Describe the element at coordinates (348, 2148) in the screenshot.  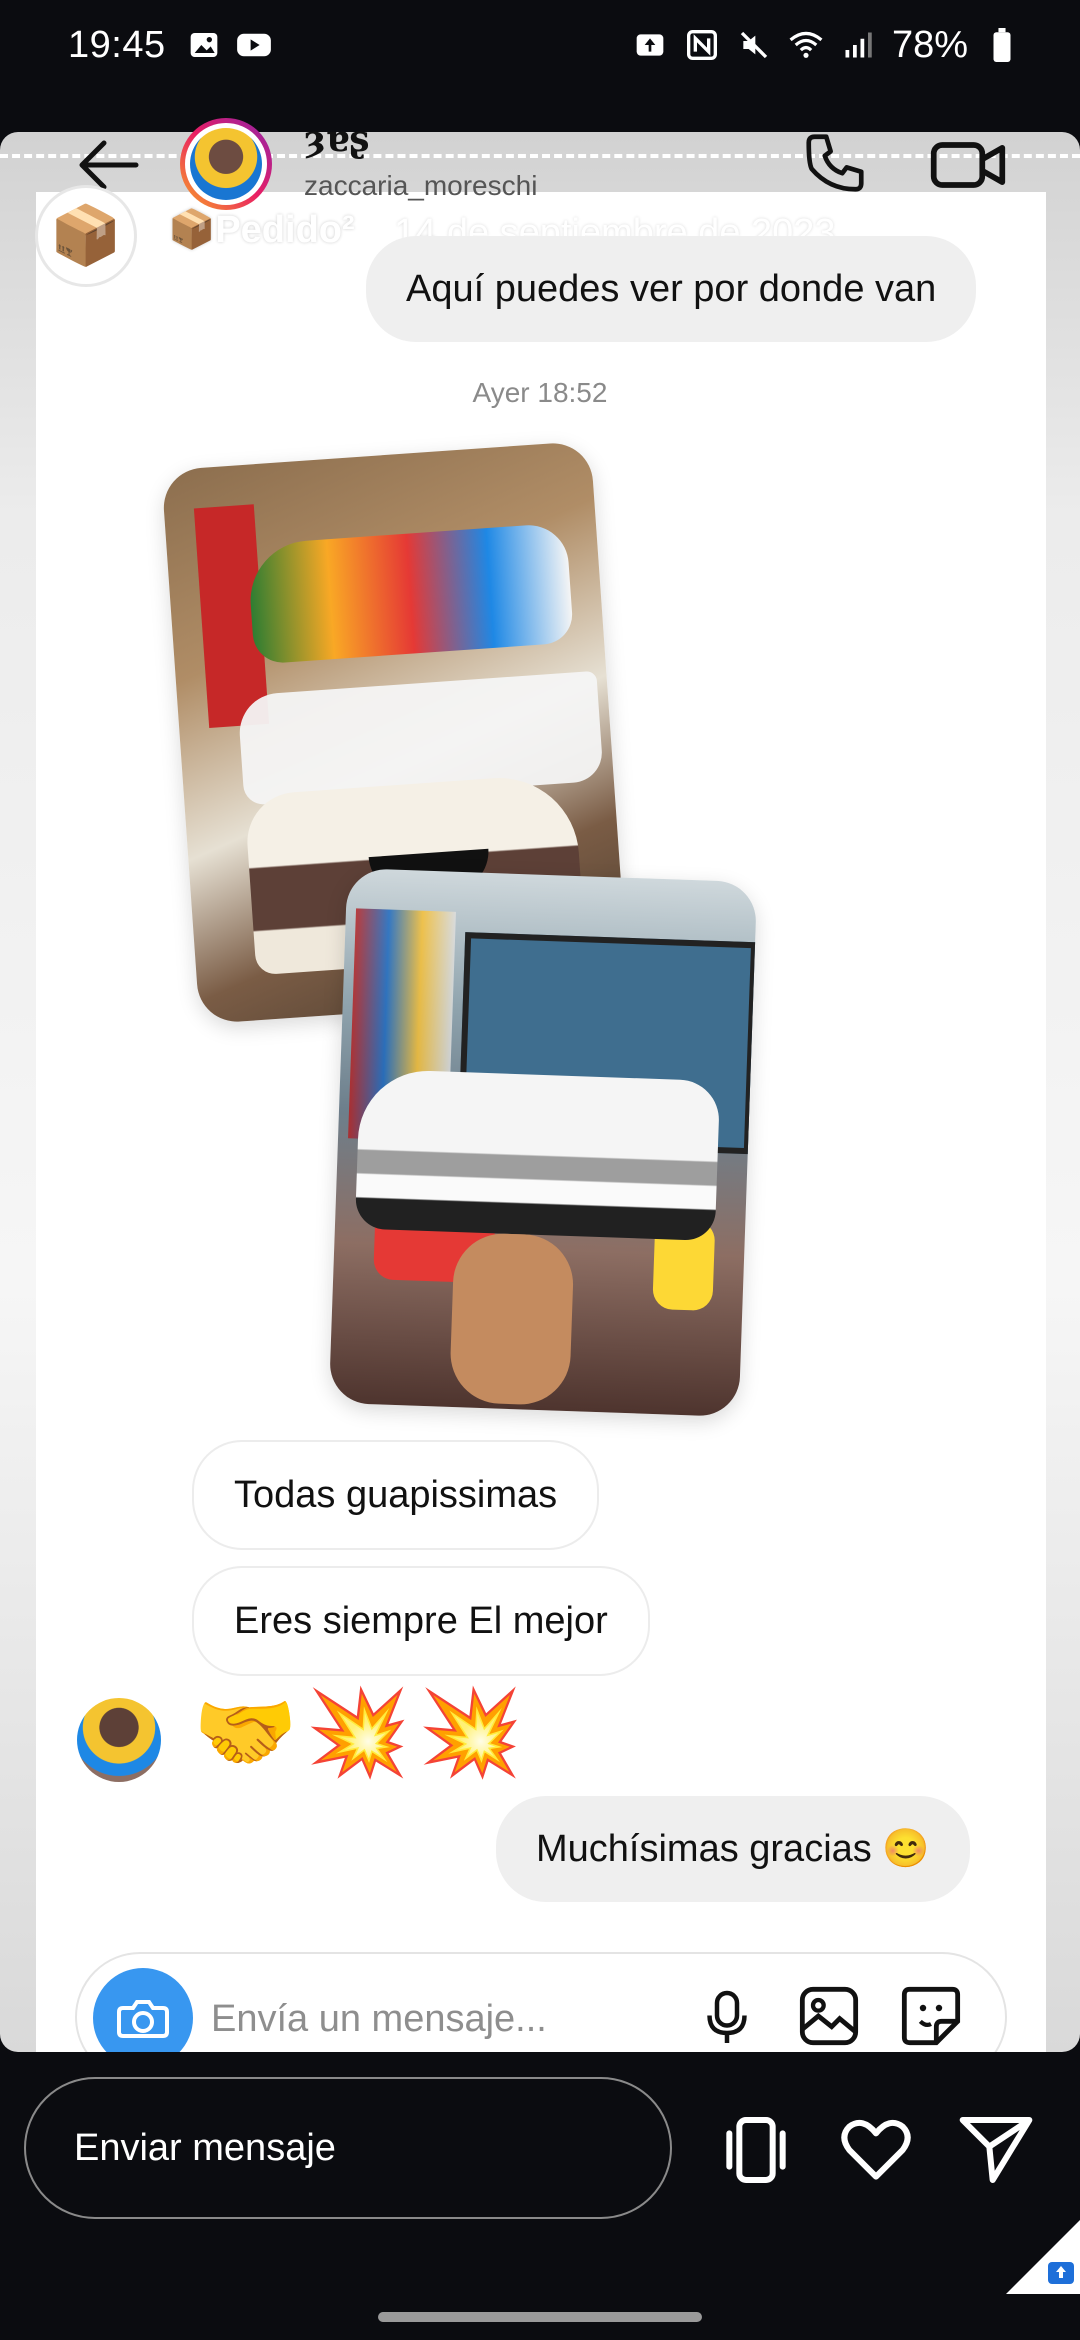
I see `reply-input: Enviar mensaje` at that location.